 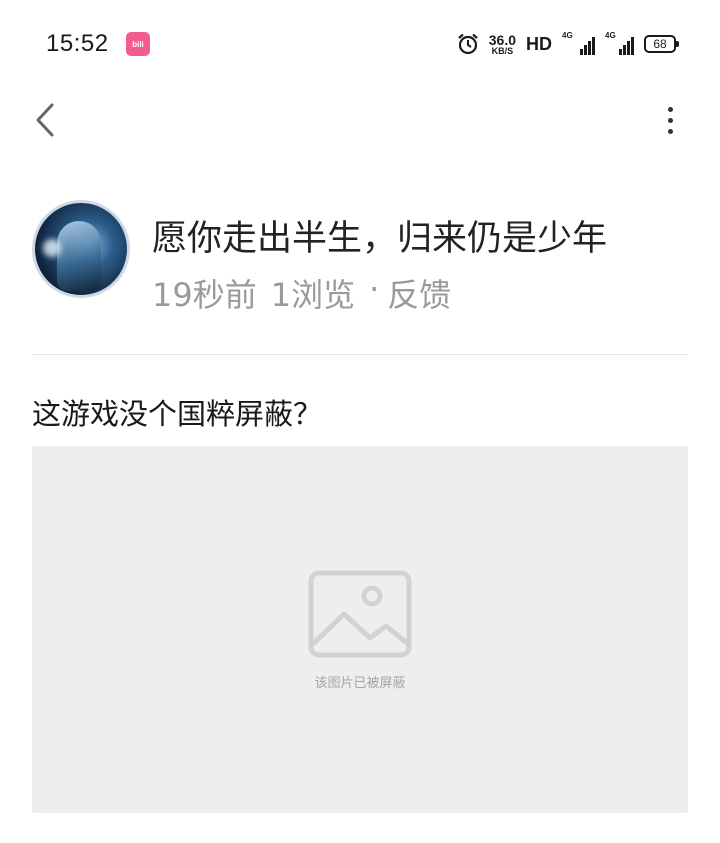 I want to click on chevron-left-icon, so click(x=45, y=120).